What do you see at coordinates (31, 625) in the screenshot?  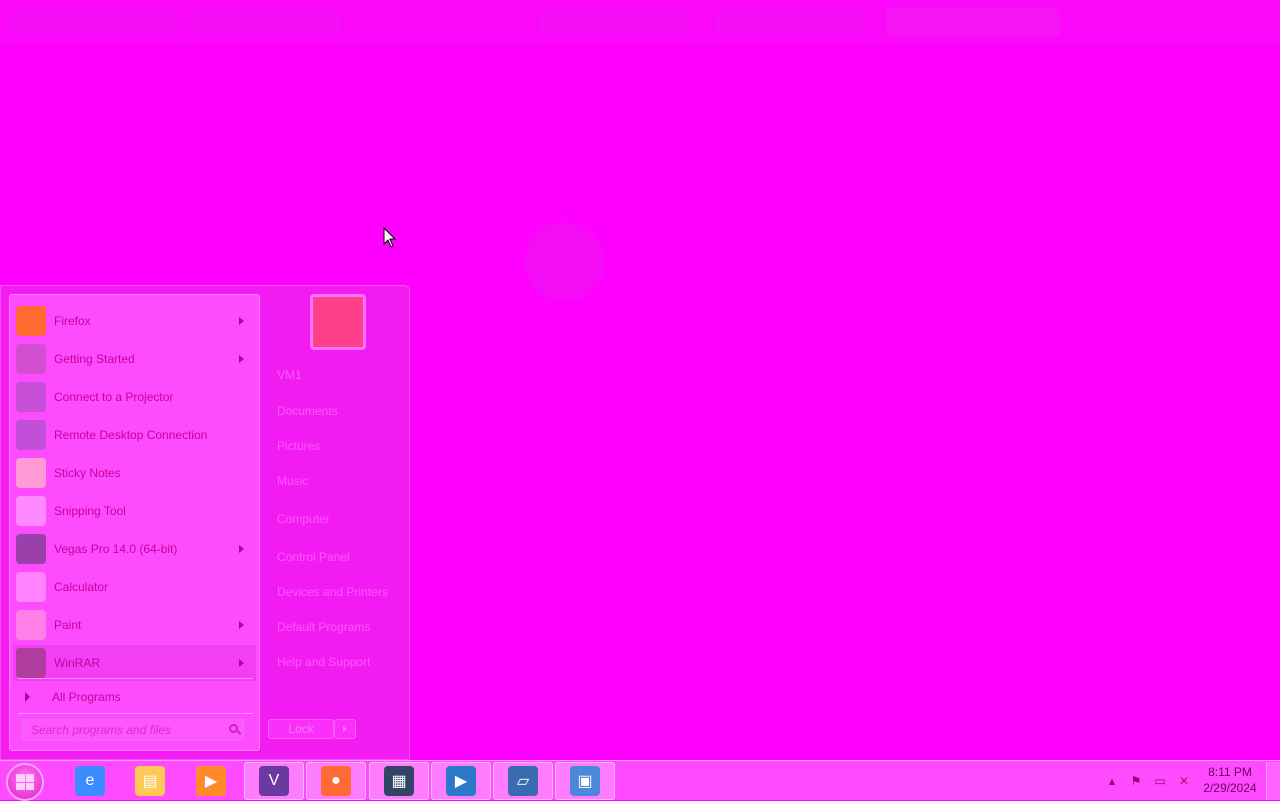 I see `paint-icon` at bounding box center [31, 625].